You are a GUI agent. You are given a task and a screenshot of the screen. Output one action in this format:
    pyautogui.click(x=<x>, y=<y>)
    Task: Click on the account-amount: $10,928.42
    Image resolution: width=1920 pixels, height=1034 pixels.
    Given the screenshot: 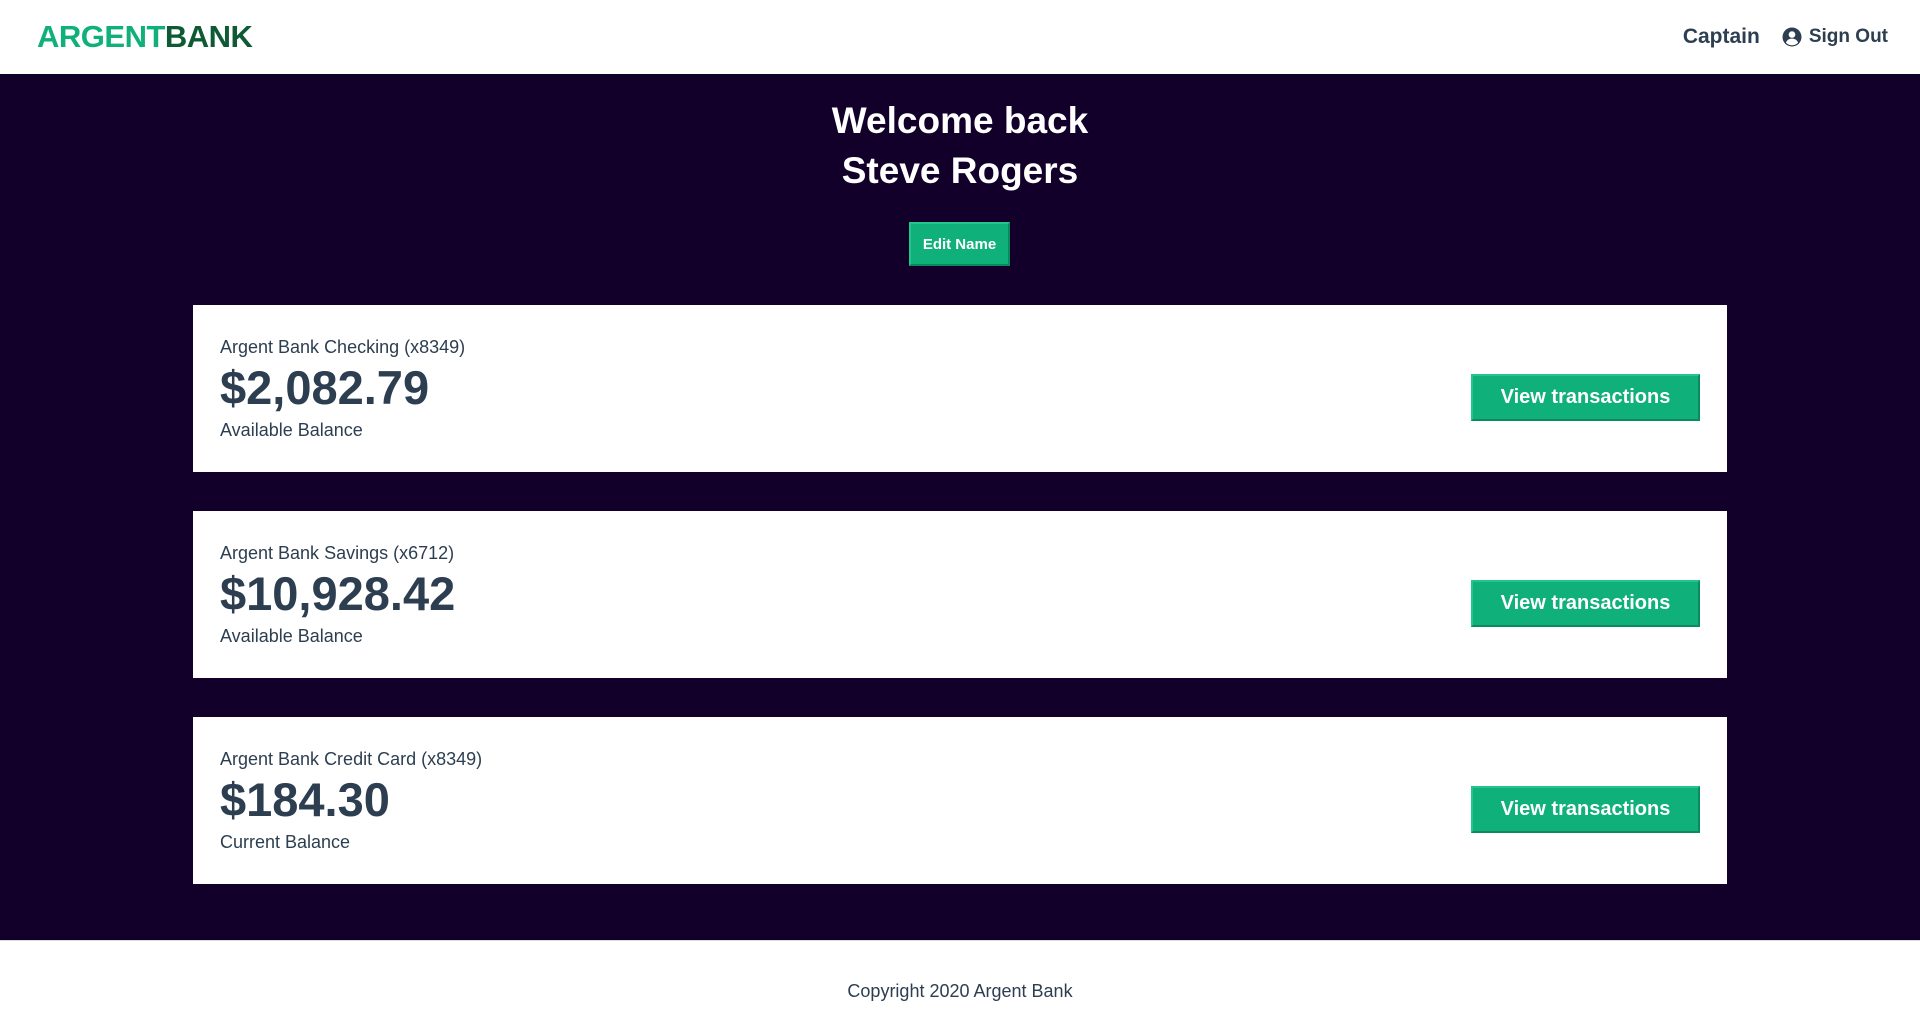 What is the action you would take?
    pyautogui.click(x=338, y=593)
    